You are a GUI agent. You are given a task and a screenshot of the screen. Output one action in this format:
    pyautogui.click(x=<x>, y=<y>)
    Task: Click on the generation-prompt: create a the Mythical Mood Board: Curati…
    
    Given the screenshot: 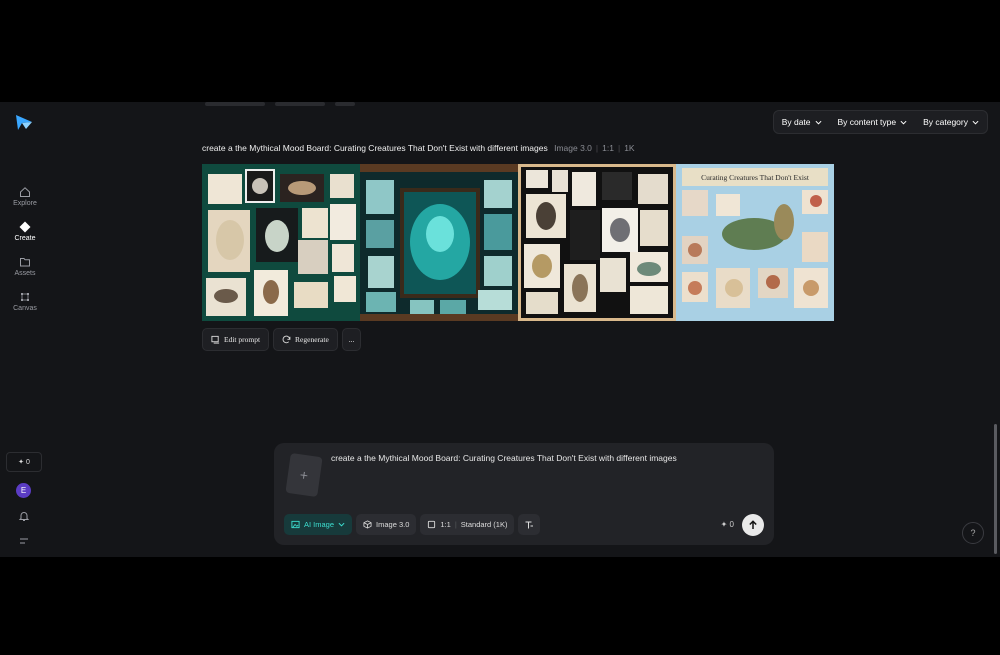 What is the action you would take?
    pyautogui.click(x=375, y=148)
    